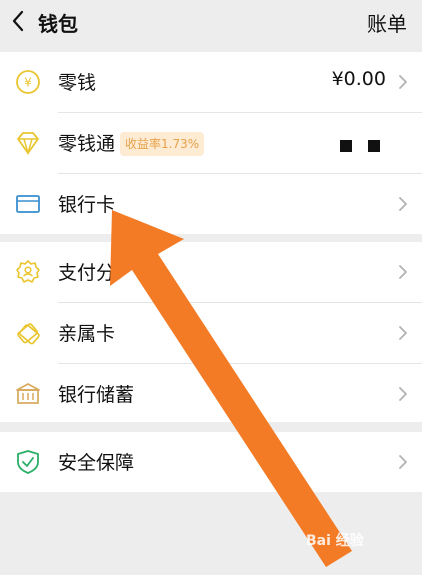 The height and width of the screenshot is (575, 422). I want to click on family-card-label: 亲属卡, so click(87, 334).